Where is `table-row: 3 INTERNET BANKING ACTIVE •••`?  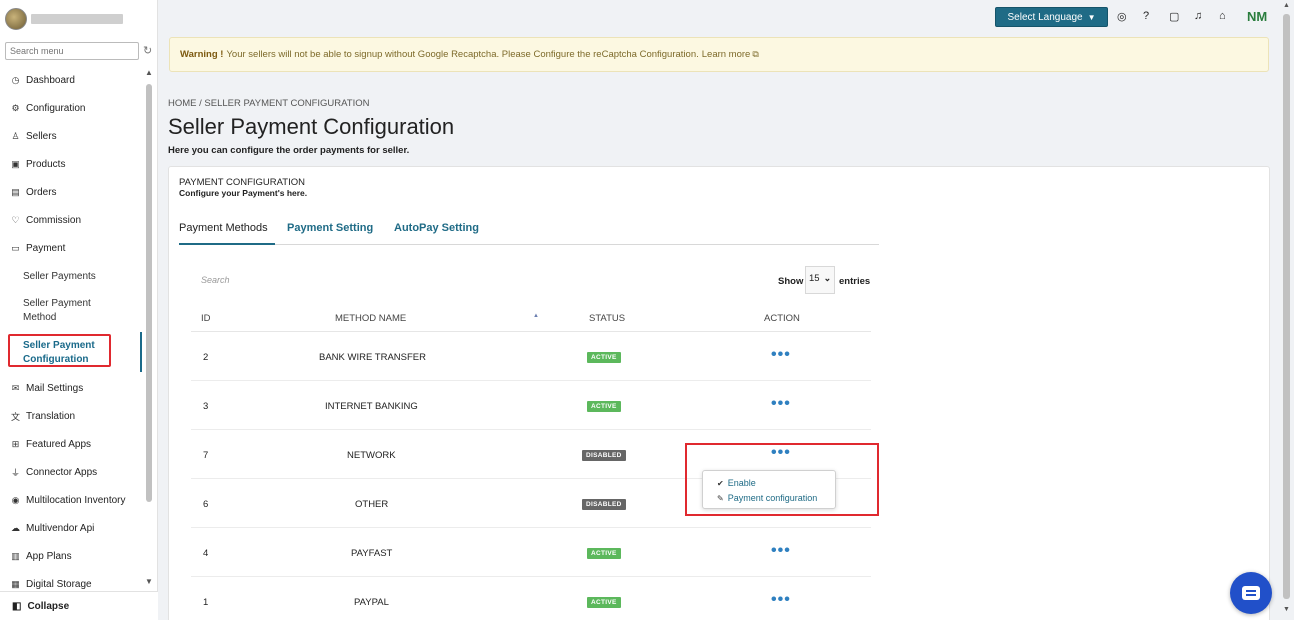 table-row: 3 INTERNET BANKING ACTIVE ••• is located at coordinates (531, 405).